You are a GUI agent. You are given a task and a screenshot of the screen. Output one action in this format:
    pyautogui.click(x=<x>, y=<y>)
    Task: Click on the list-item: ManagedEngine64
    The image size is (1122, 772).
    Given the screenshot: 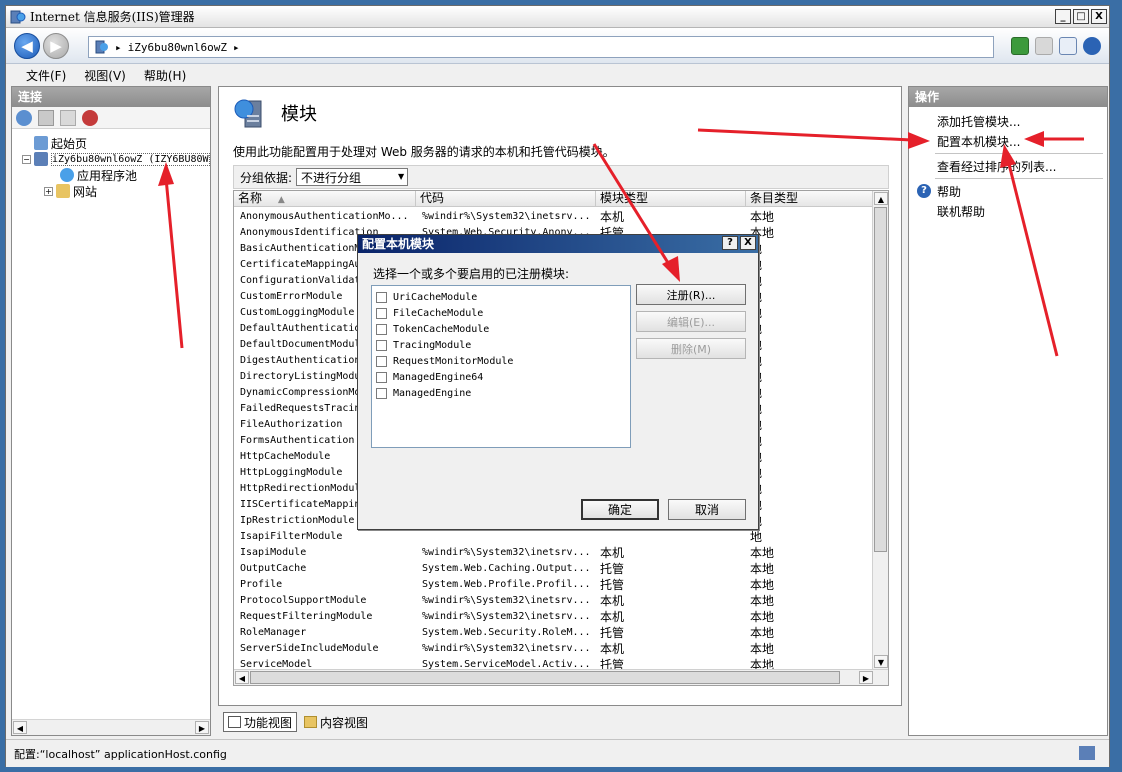 What is the action you would take?
    pyautogui.click(x=501, y=377)
    